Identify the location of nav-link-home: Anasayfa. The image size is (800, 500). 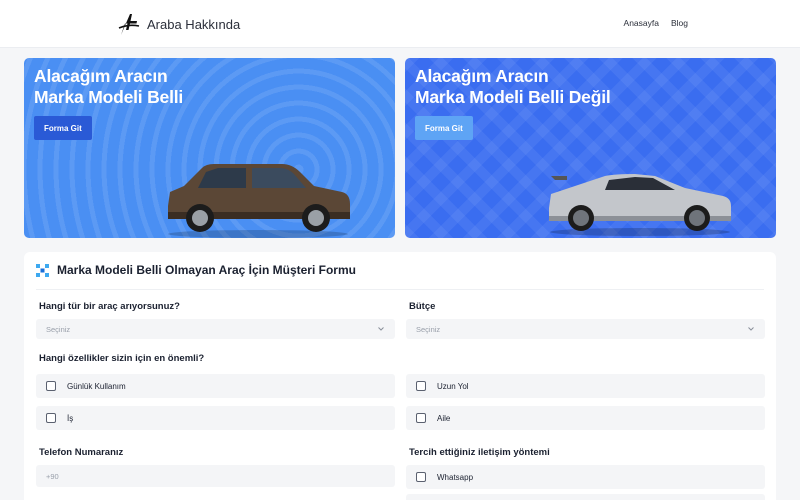
(641, 23).